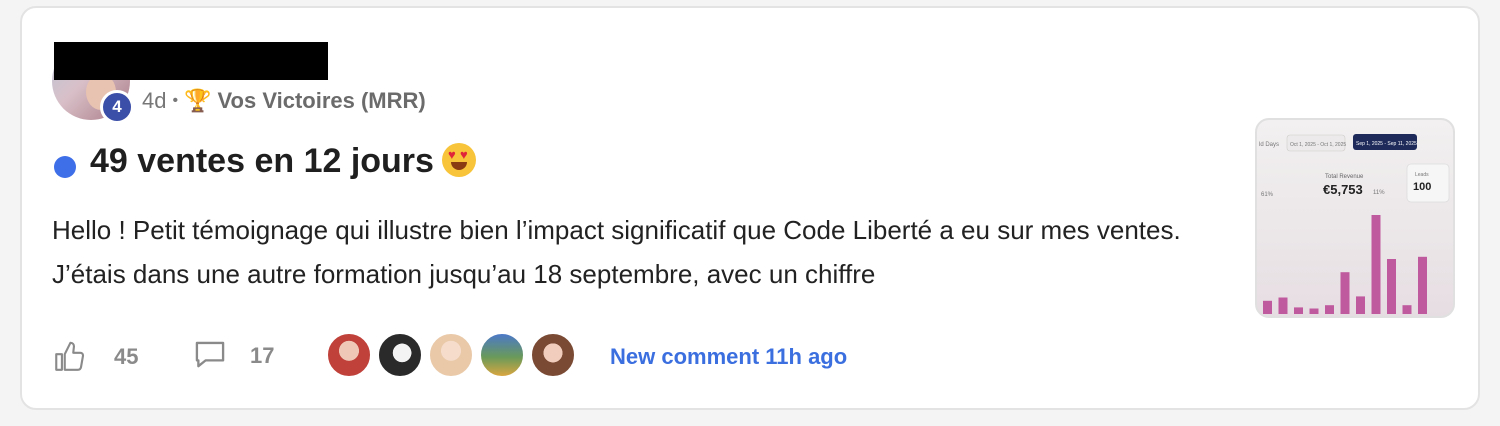 The image size is (1500, 426). Describe the element at coordinates (1343, 189) in the screenshot. I see `thumb-metric-value: €5,753` at that location.